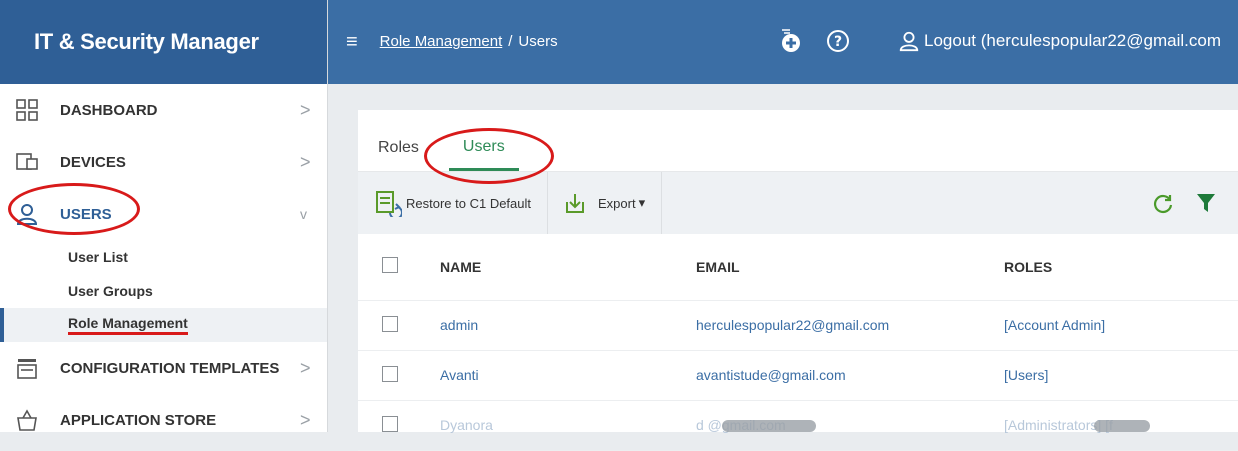 This screenshot has height=451, width=1238. I want to click on user-roles-link: [Account Admin], so click(1121, 325).